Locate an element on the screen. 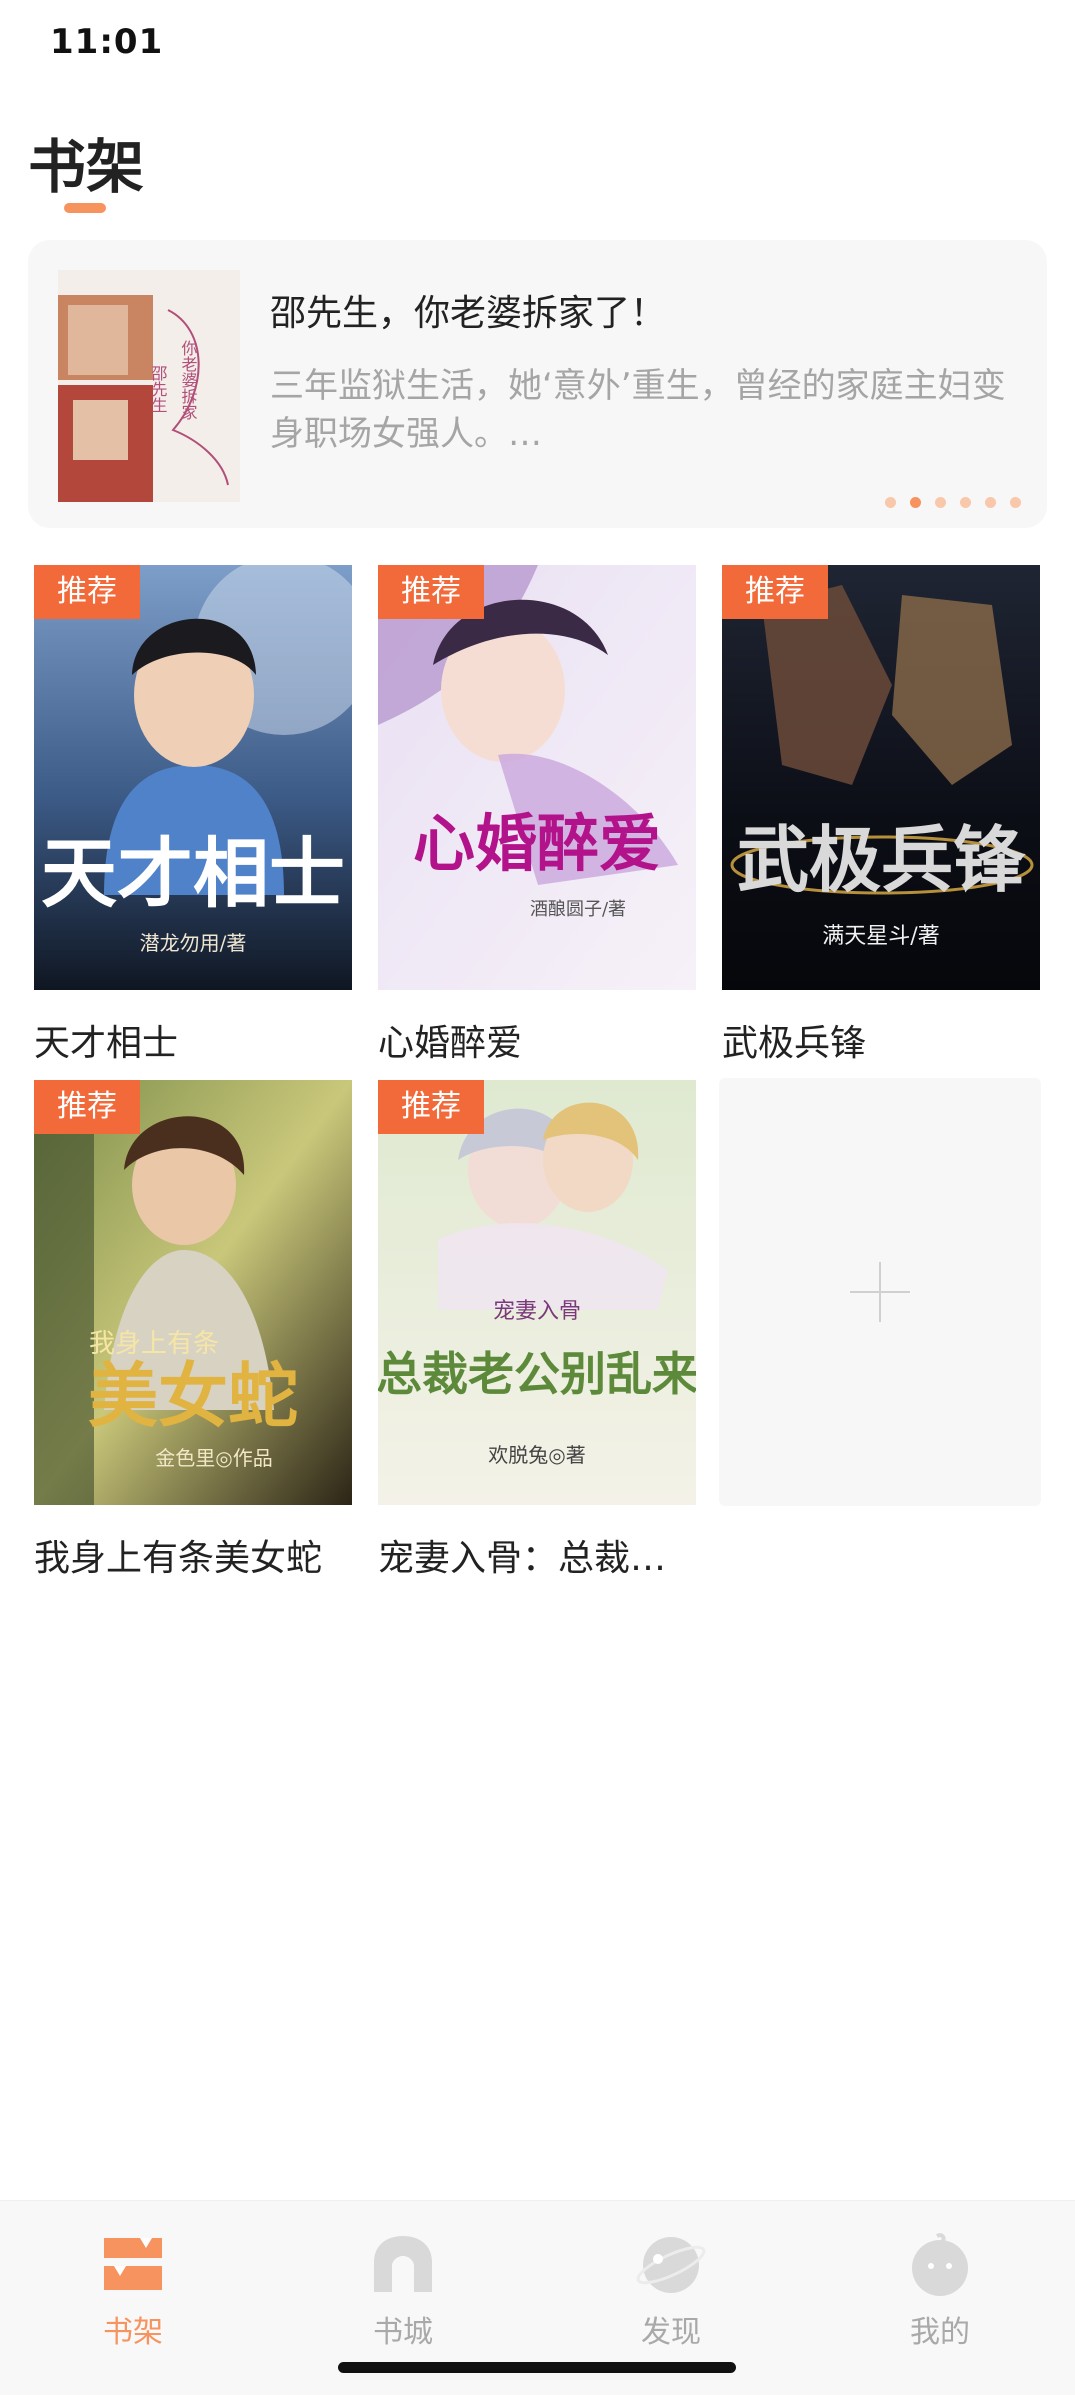 The width and height of the screenshot is (1075, 2395). home-indicator is located at coordinates (537, 2367).